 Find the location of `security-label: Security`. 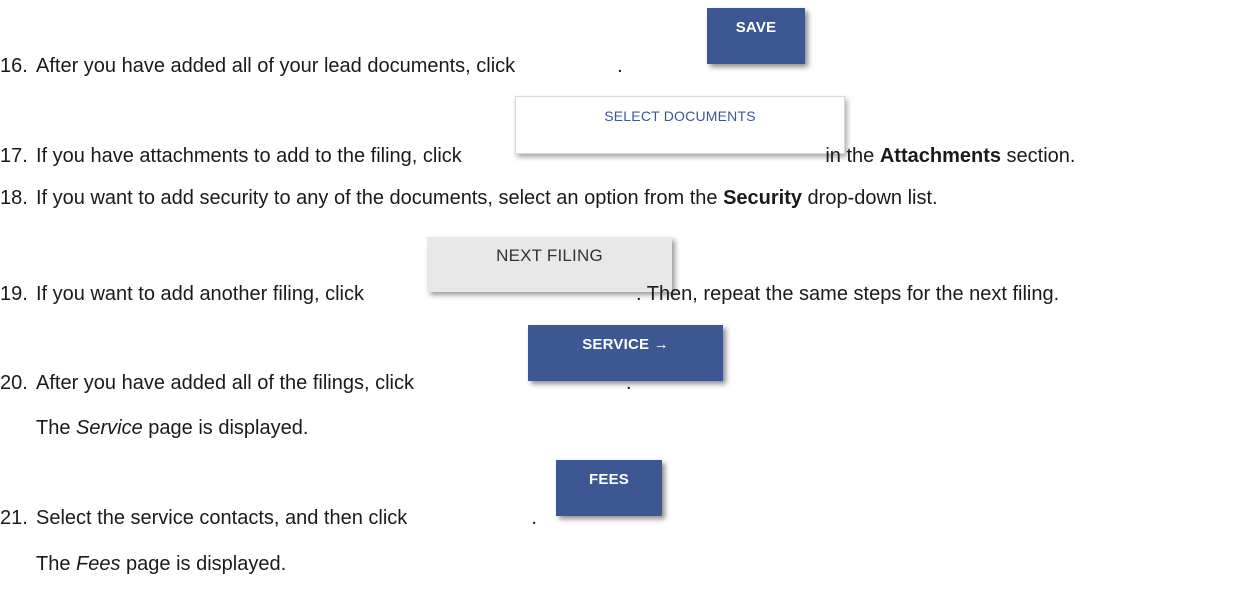

security-label: Security is located at coordinates (762, 198).